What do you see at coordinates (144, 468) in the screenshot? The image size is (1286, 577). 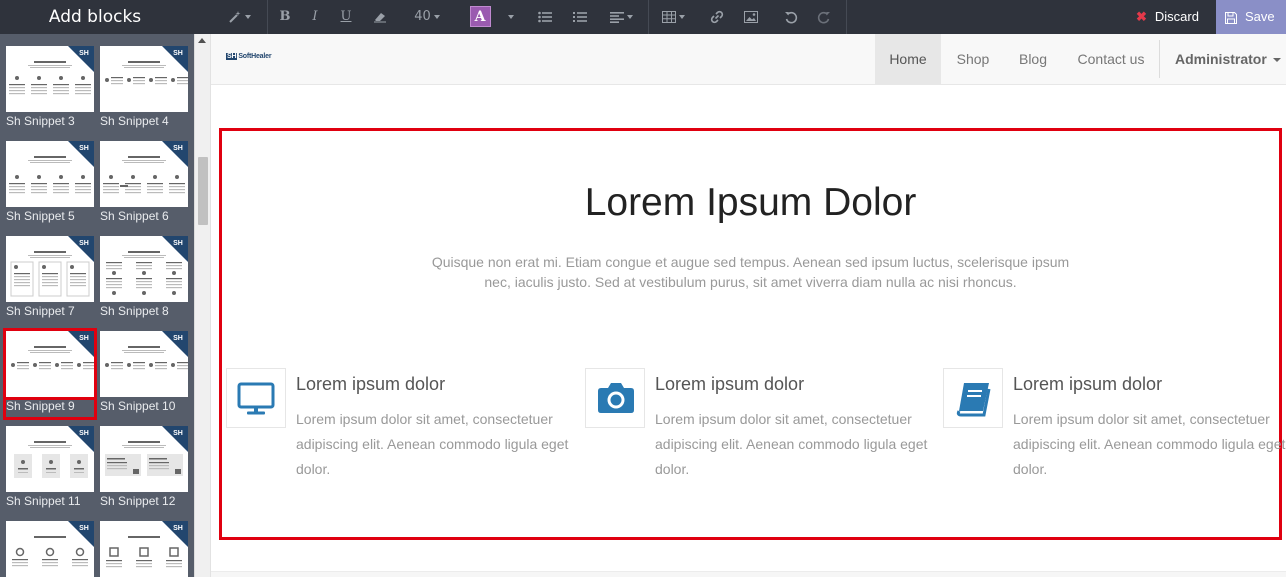 I see `snippet-tile: SH Sh Snippet 12` at bounding box center [144, 468].